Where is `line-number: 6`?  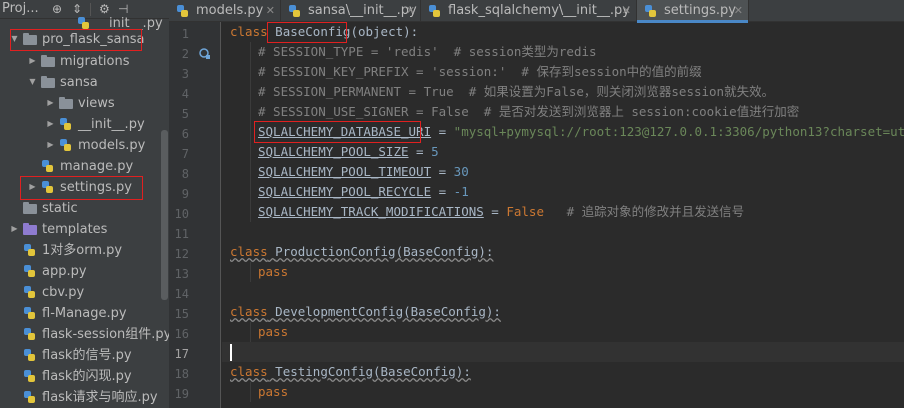 line-number: 6 is located at coordinates (185, 134).